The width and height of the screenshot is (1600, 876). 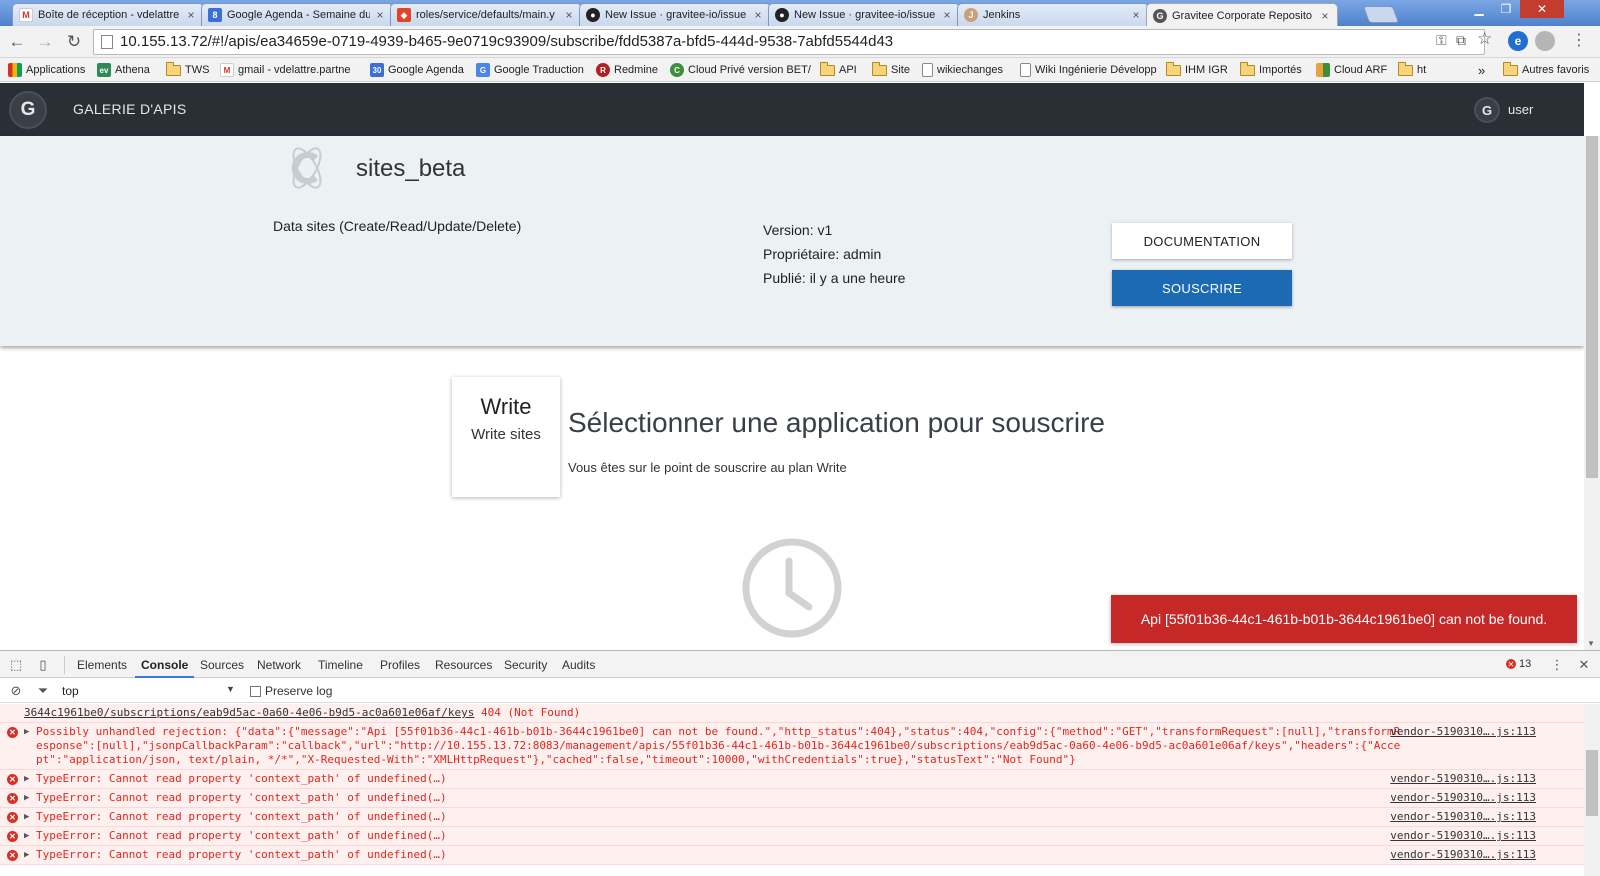 What do you see at coordinates (43, 691) in the screenshot?
I see `filter-icon: ⏷` at bounding box center [43, 691].